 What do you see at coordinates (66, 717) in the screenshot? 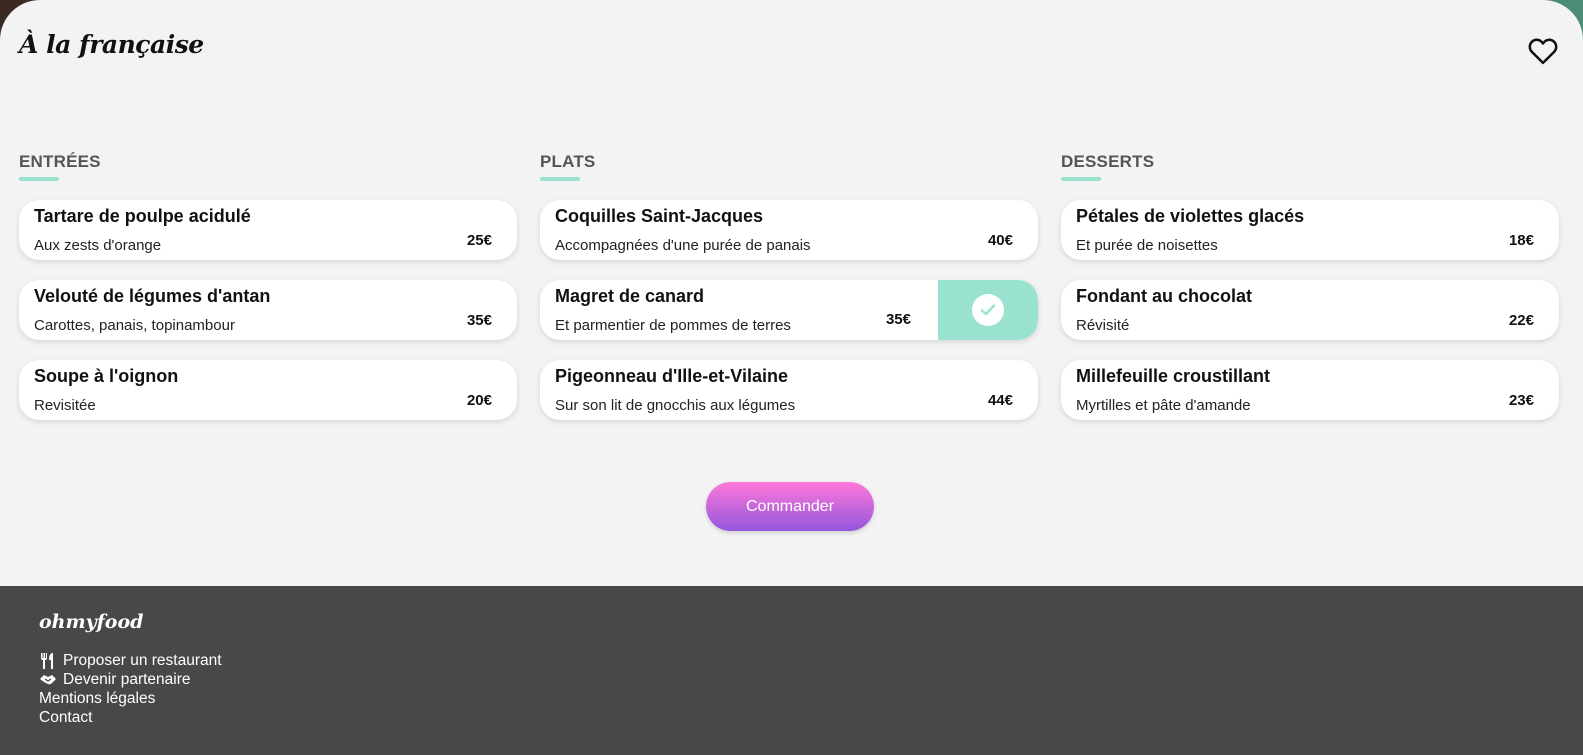
I see `footer-link-label: Contact` at bounding box center [66, 717].